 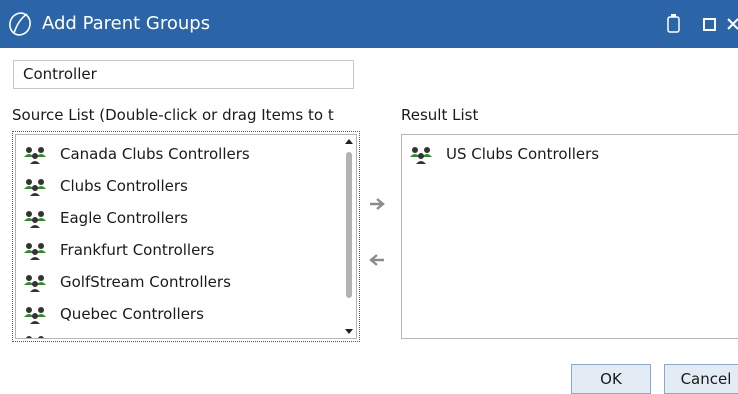 What do you see at coordinates (349, 142) in the screenshot?
I see `scroll-up-arrow-icon` at bounding box center [349, 142].